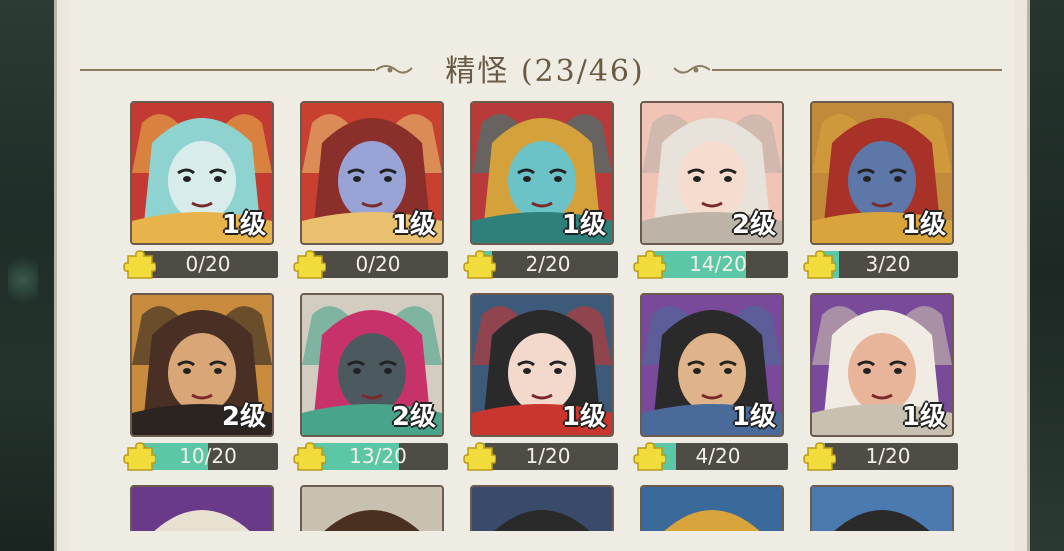 This screenshot has height=551, width=1064. I want to click on shard-progress-bar: 3/20, so click(888, 264).